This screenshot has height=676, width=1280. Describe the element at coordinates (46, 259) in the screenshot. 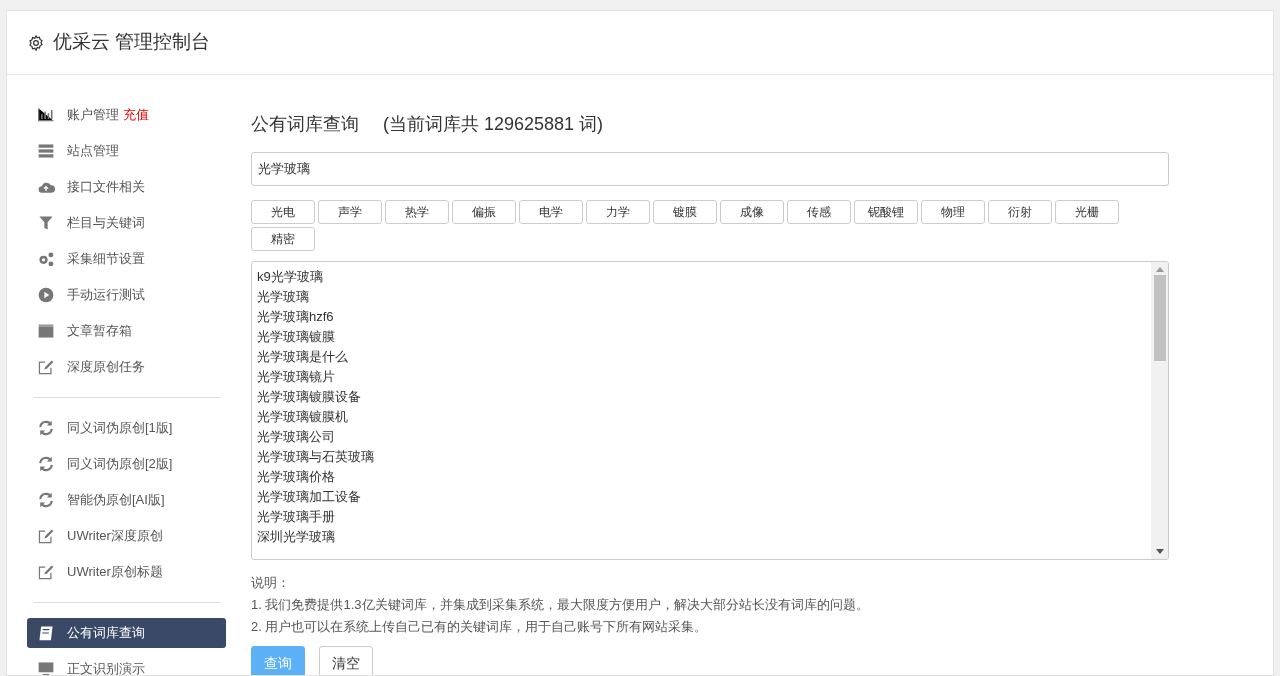

I see `gears-icon` at that location.